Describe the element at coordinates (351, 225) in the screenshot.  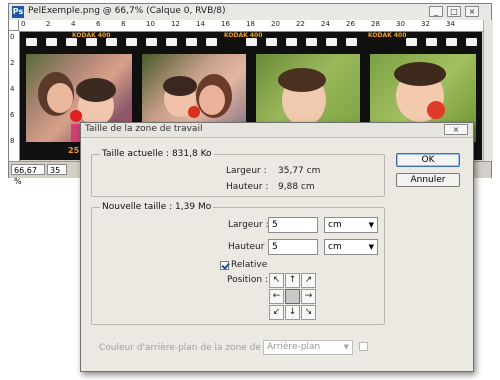
I see `width-unit-select: cm ▼` at that location.